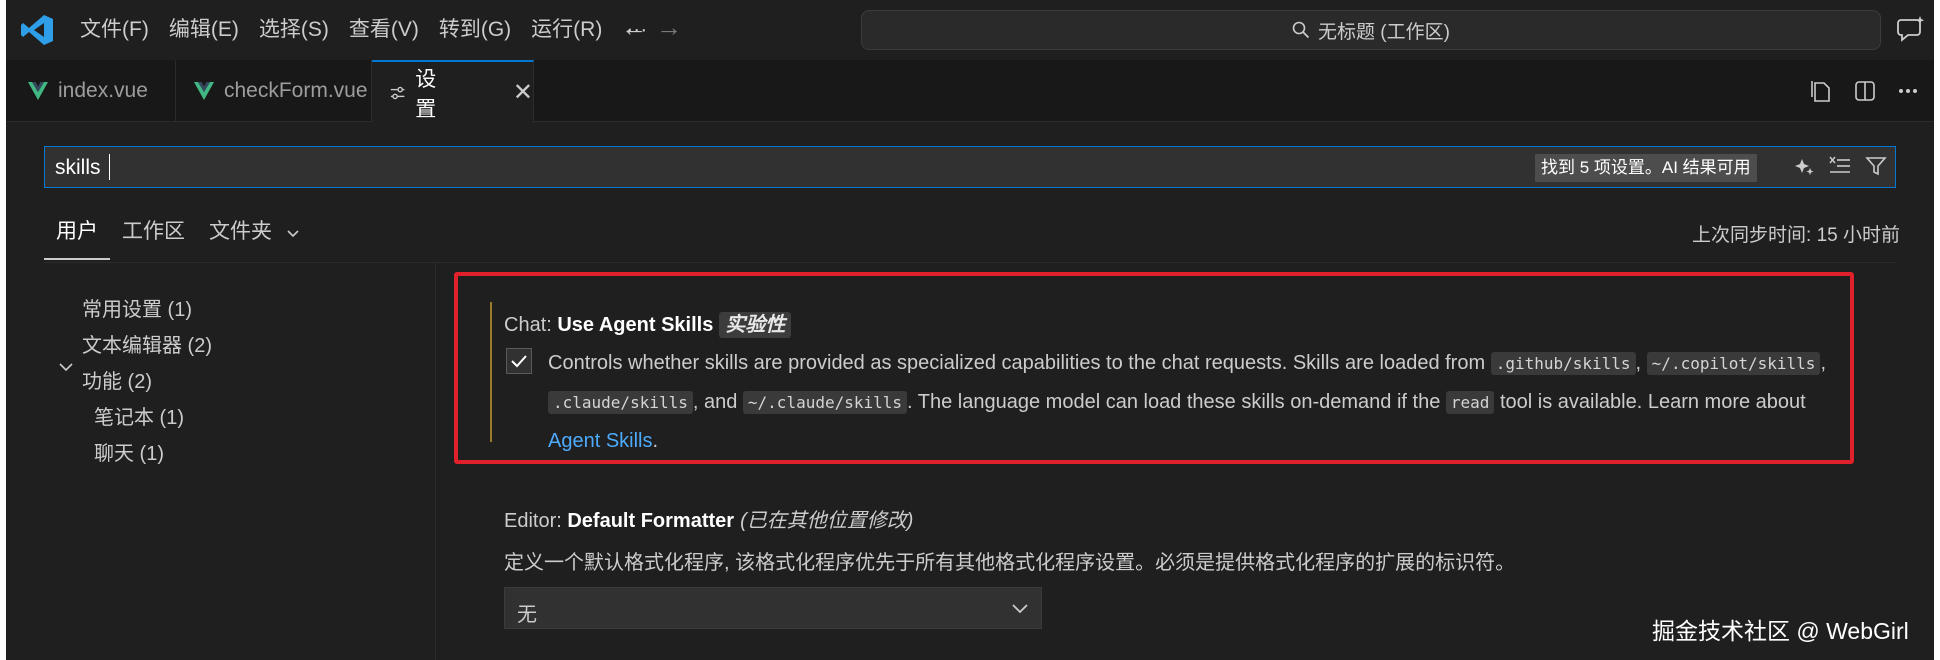 The image size is (1940, 660). What do you see at coordinates (426, 94) in the screenshot?
I see `tab-label: 设置` at bounding box center [426, 94].